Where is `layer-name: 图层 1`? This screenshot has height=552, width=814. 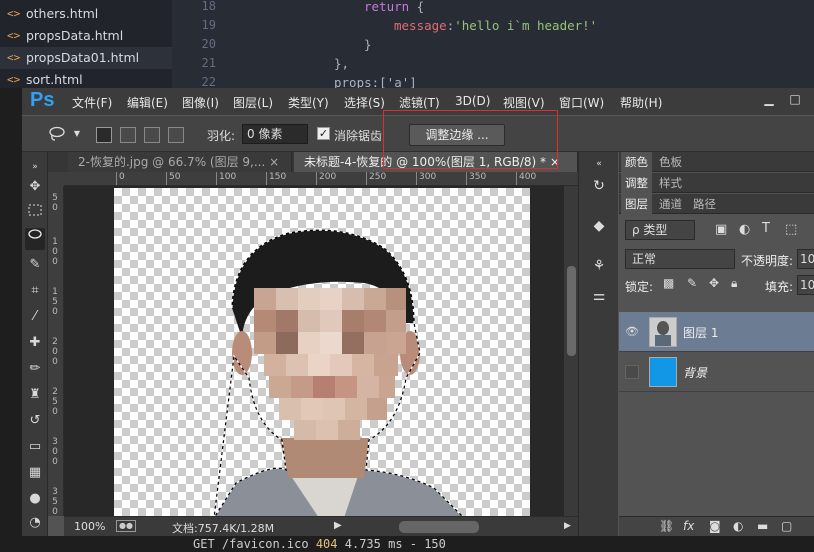 layer-name: 图层 1 is located at coordinates (700, 332).